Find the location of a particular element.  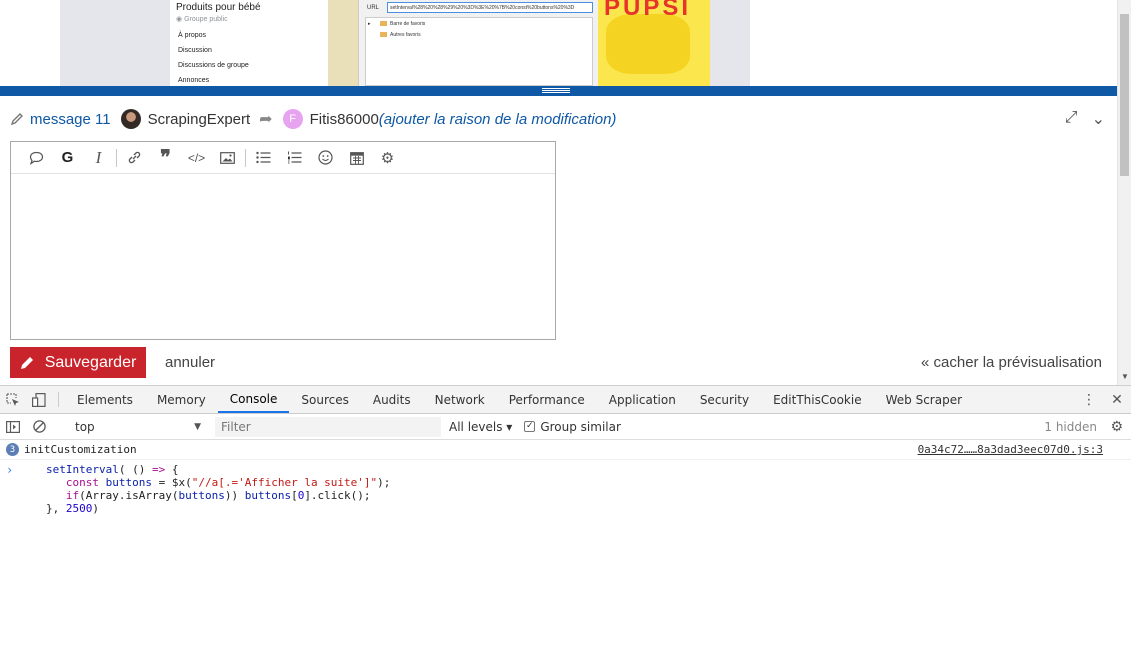

group-similar-toggle: ✓ Group similar is located at coordinates (572, 427).